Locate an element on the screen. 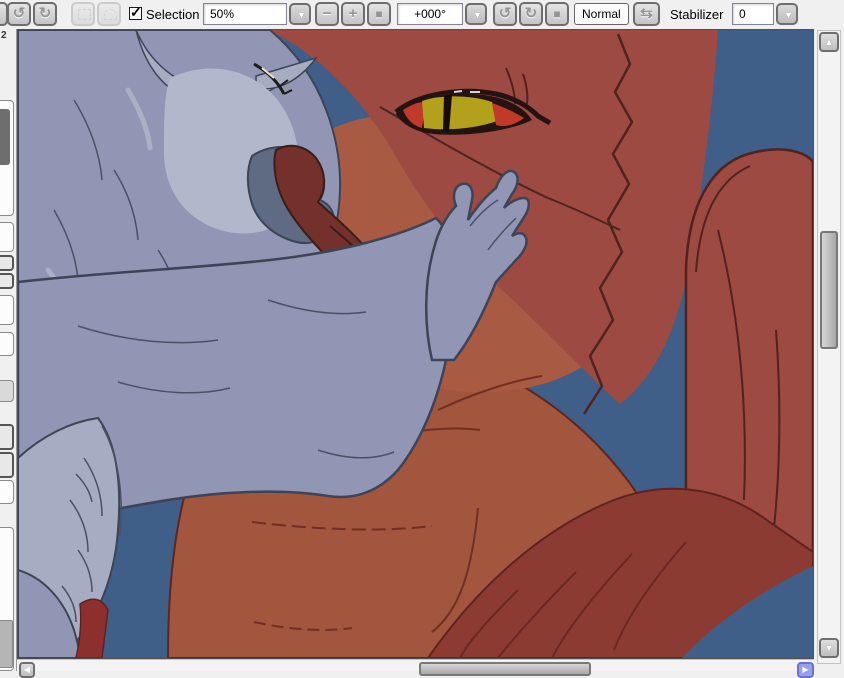  undo-button: ↺ is located at coordinates (19, 14).